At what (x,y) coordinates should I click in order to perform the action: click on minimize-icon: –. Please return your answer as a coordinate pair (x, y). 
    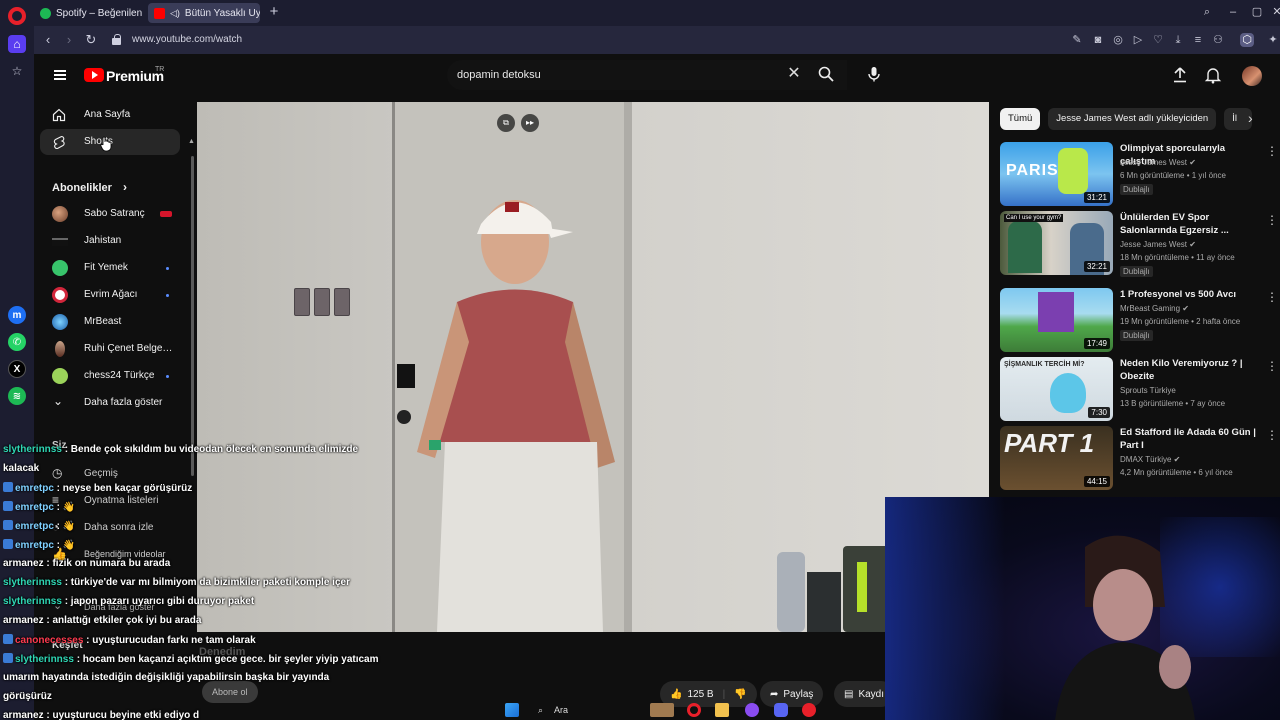
    Looking at the image, I should click on (1233, 12).